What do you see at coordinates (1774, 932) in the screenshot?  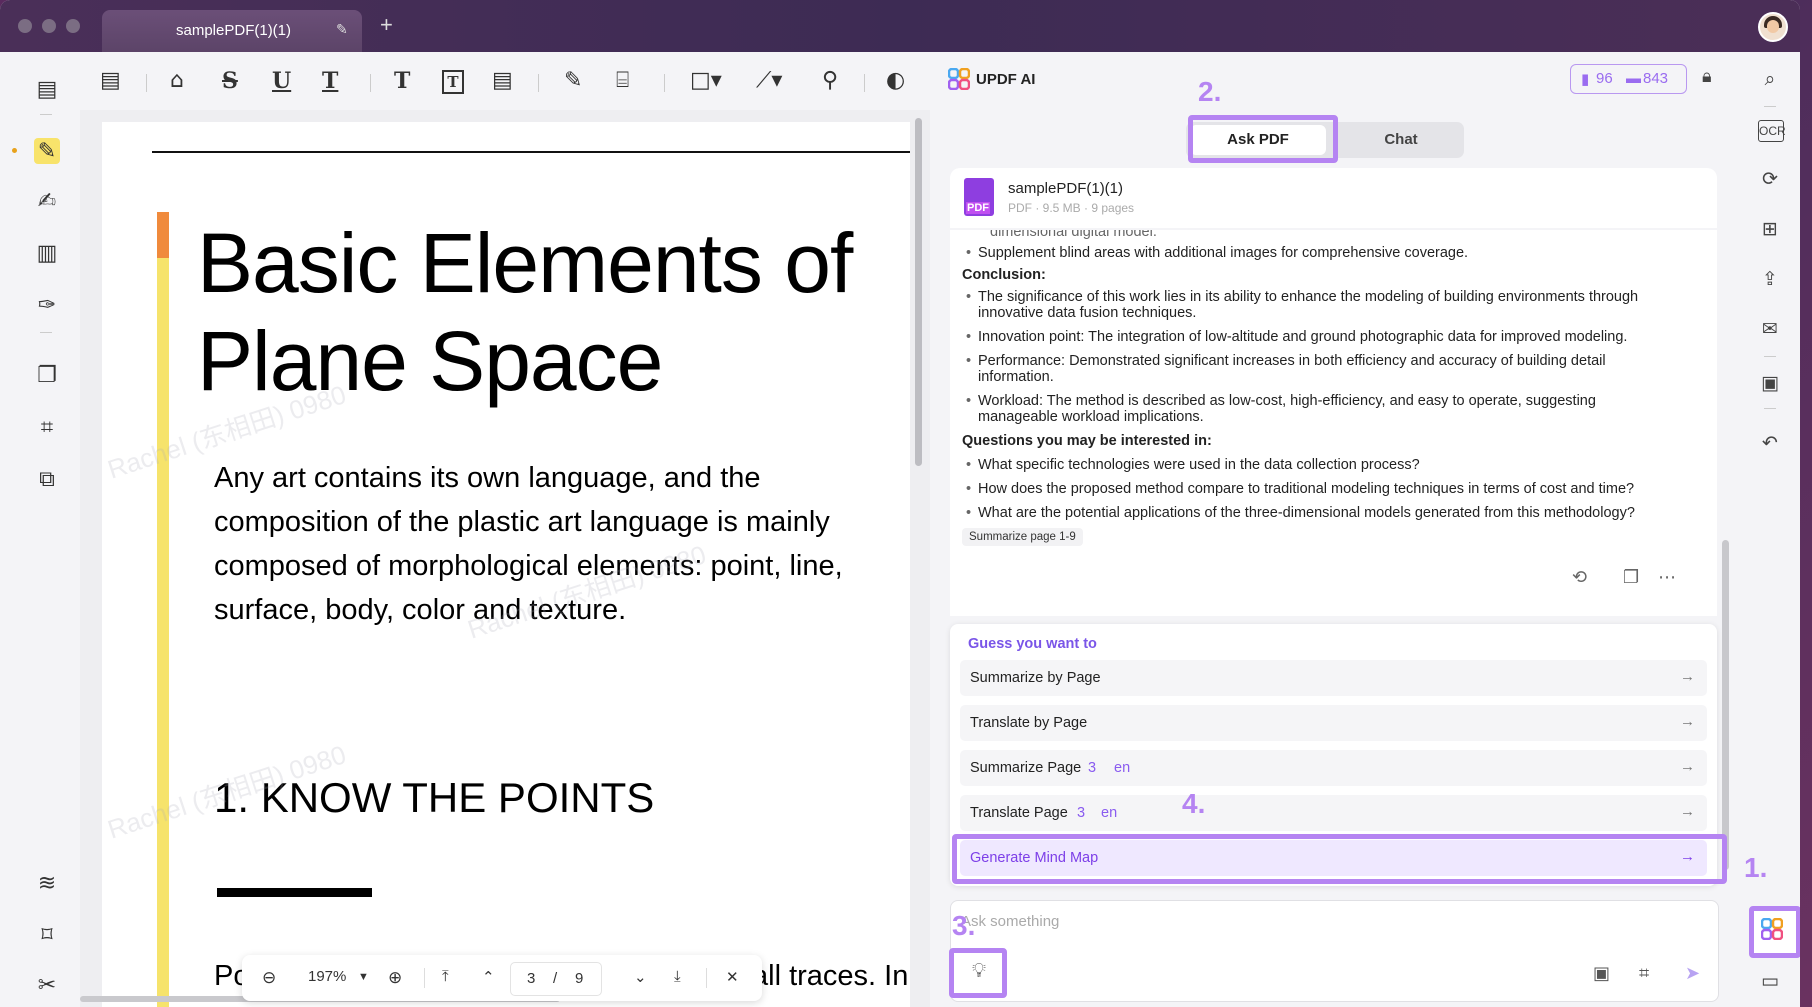 I see `updf-ai-button` at bounding box center [1774, 932].